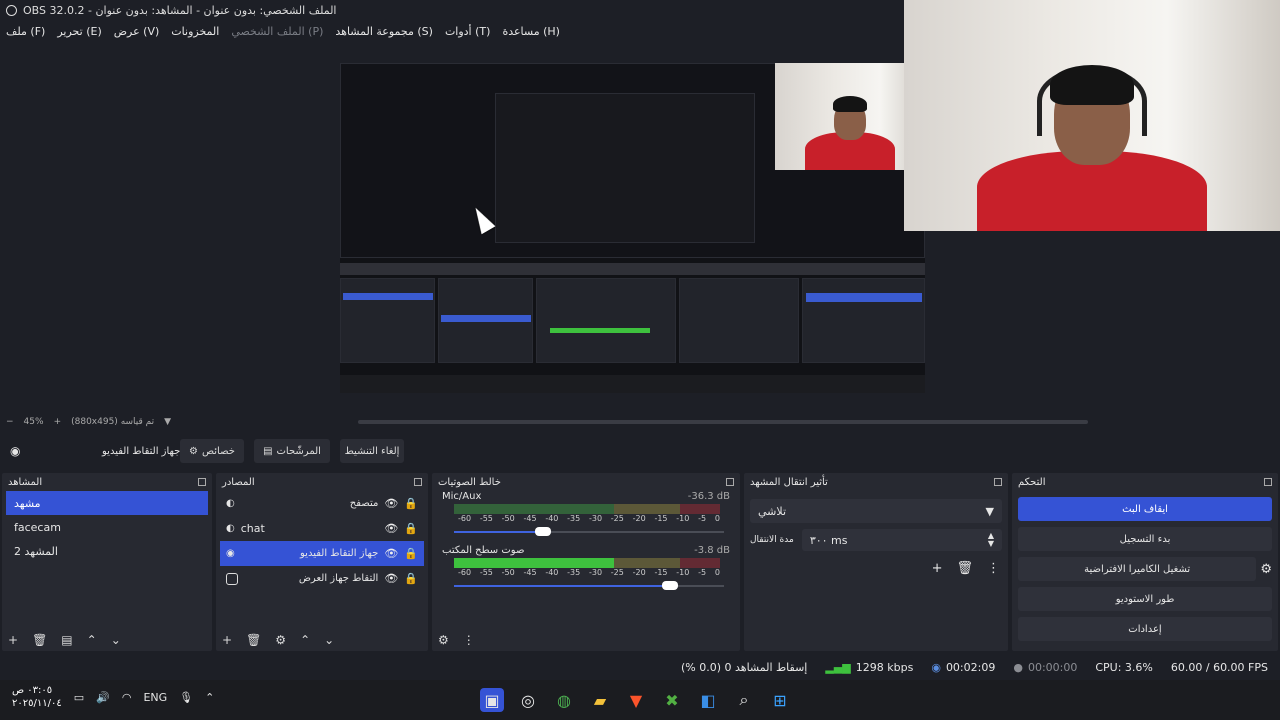 This screenshot has width=1280, height=720. What do you see at coordinates (780, 700) in the screenshot?
I see `windows-start-icon: ⊞` at bounding box center [780, 700].